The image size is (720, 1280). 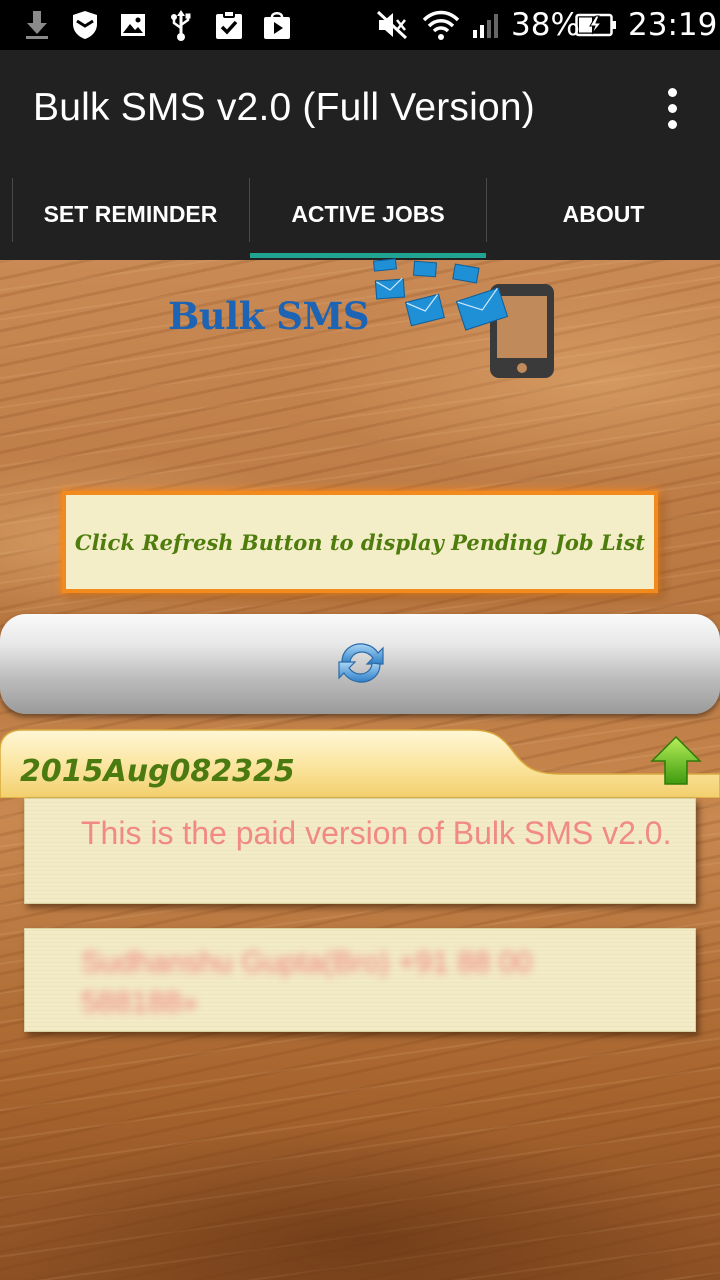 What do you see at coordinates (269, 316) in the screenshot?
I see `logo-text: Bulk SMS` at bounding box center [269, 316].